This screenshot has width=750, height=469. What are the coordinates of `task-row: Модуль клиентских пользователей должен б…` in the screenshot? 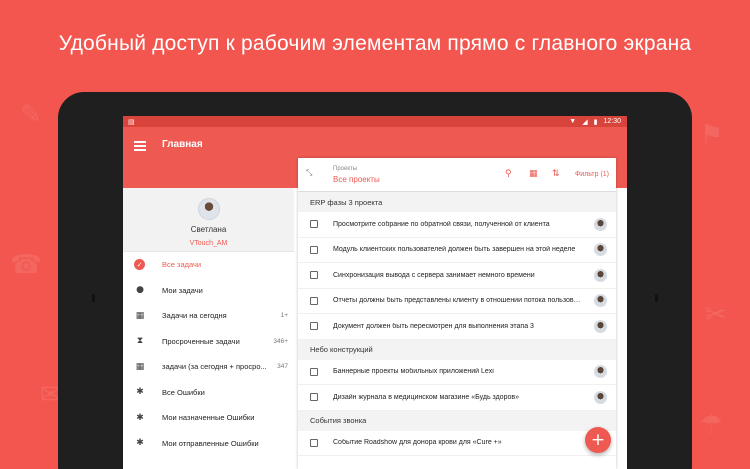 It's located at (457, 250).